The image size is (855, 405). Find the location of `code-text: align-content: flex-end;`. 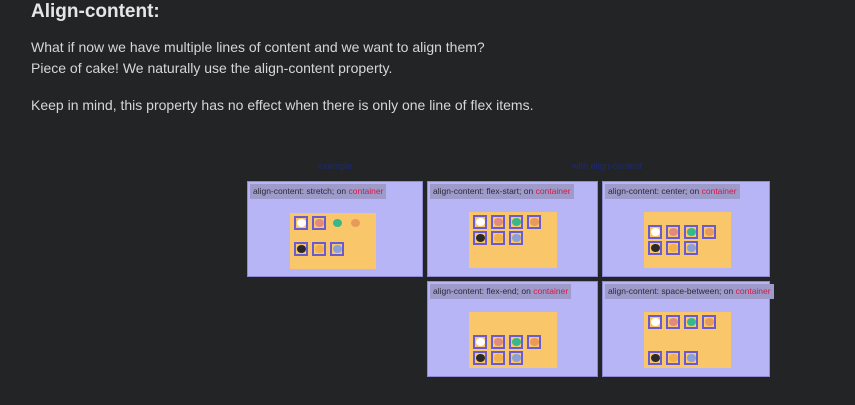

code-text: align-content: flex-end; is located at coordinates (476, 291).